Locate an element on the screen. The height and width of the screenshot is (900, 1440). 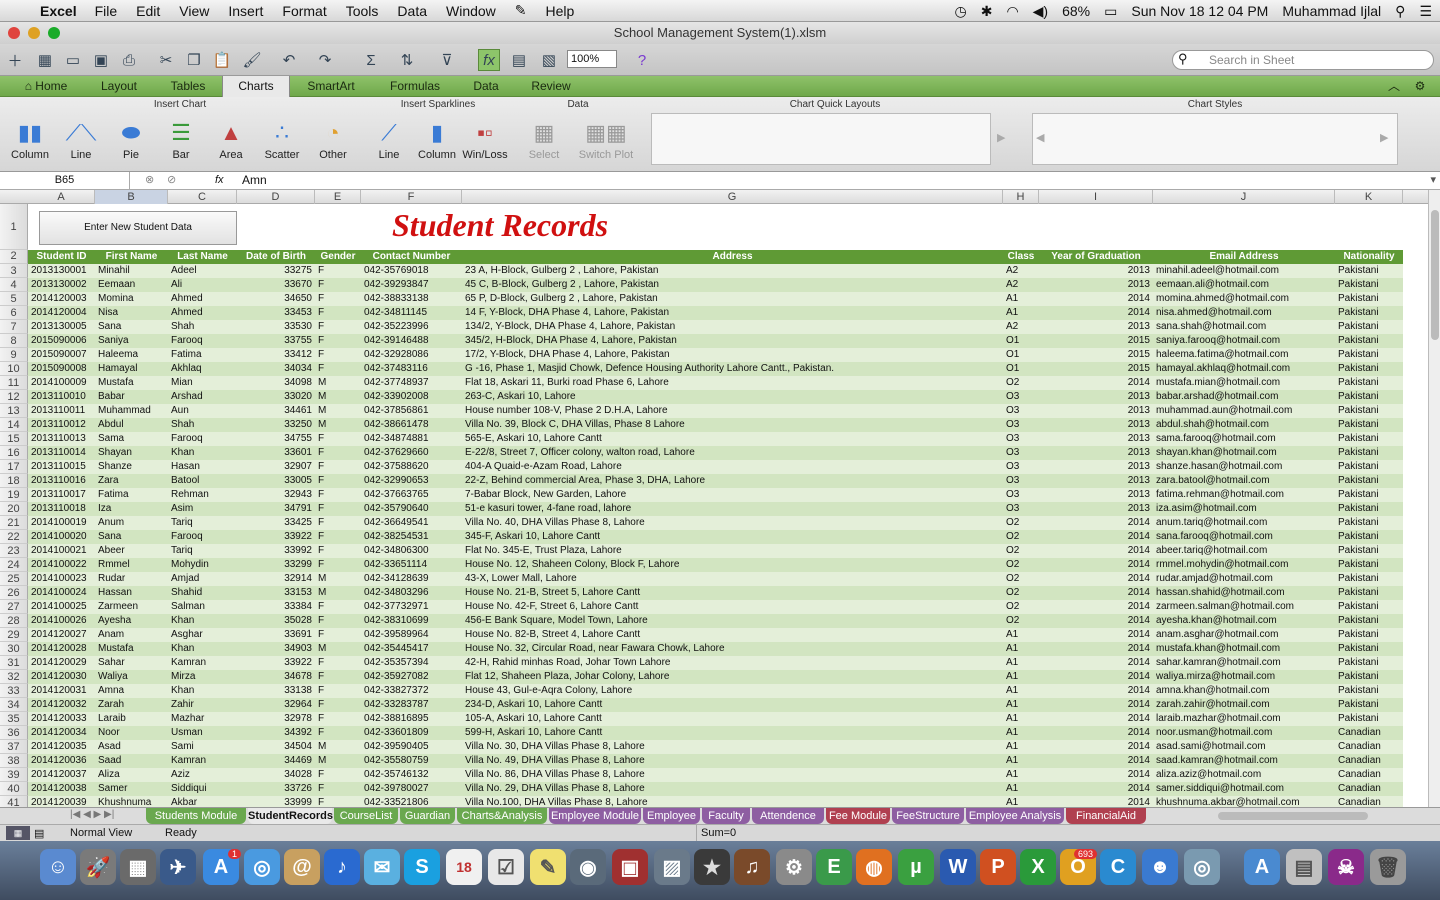
table-cell: 32978 is located at coordinates (277, 719).